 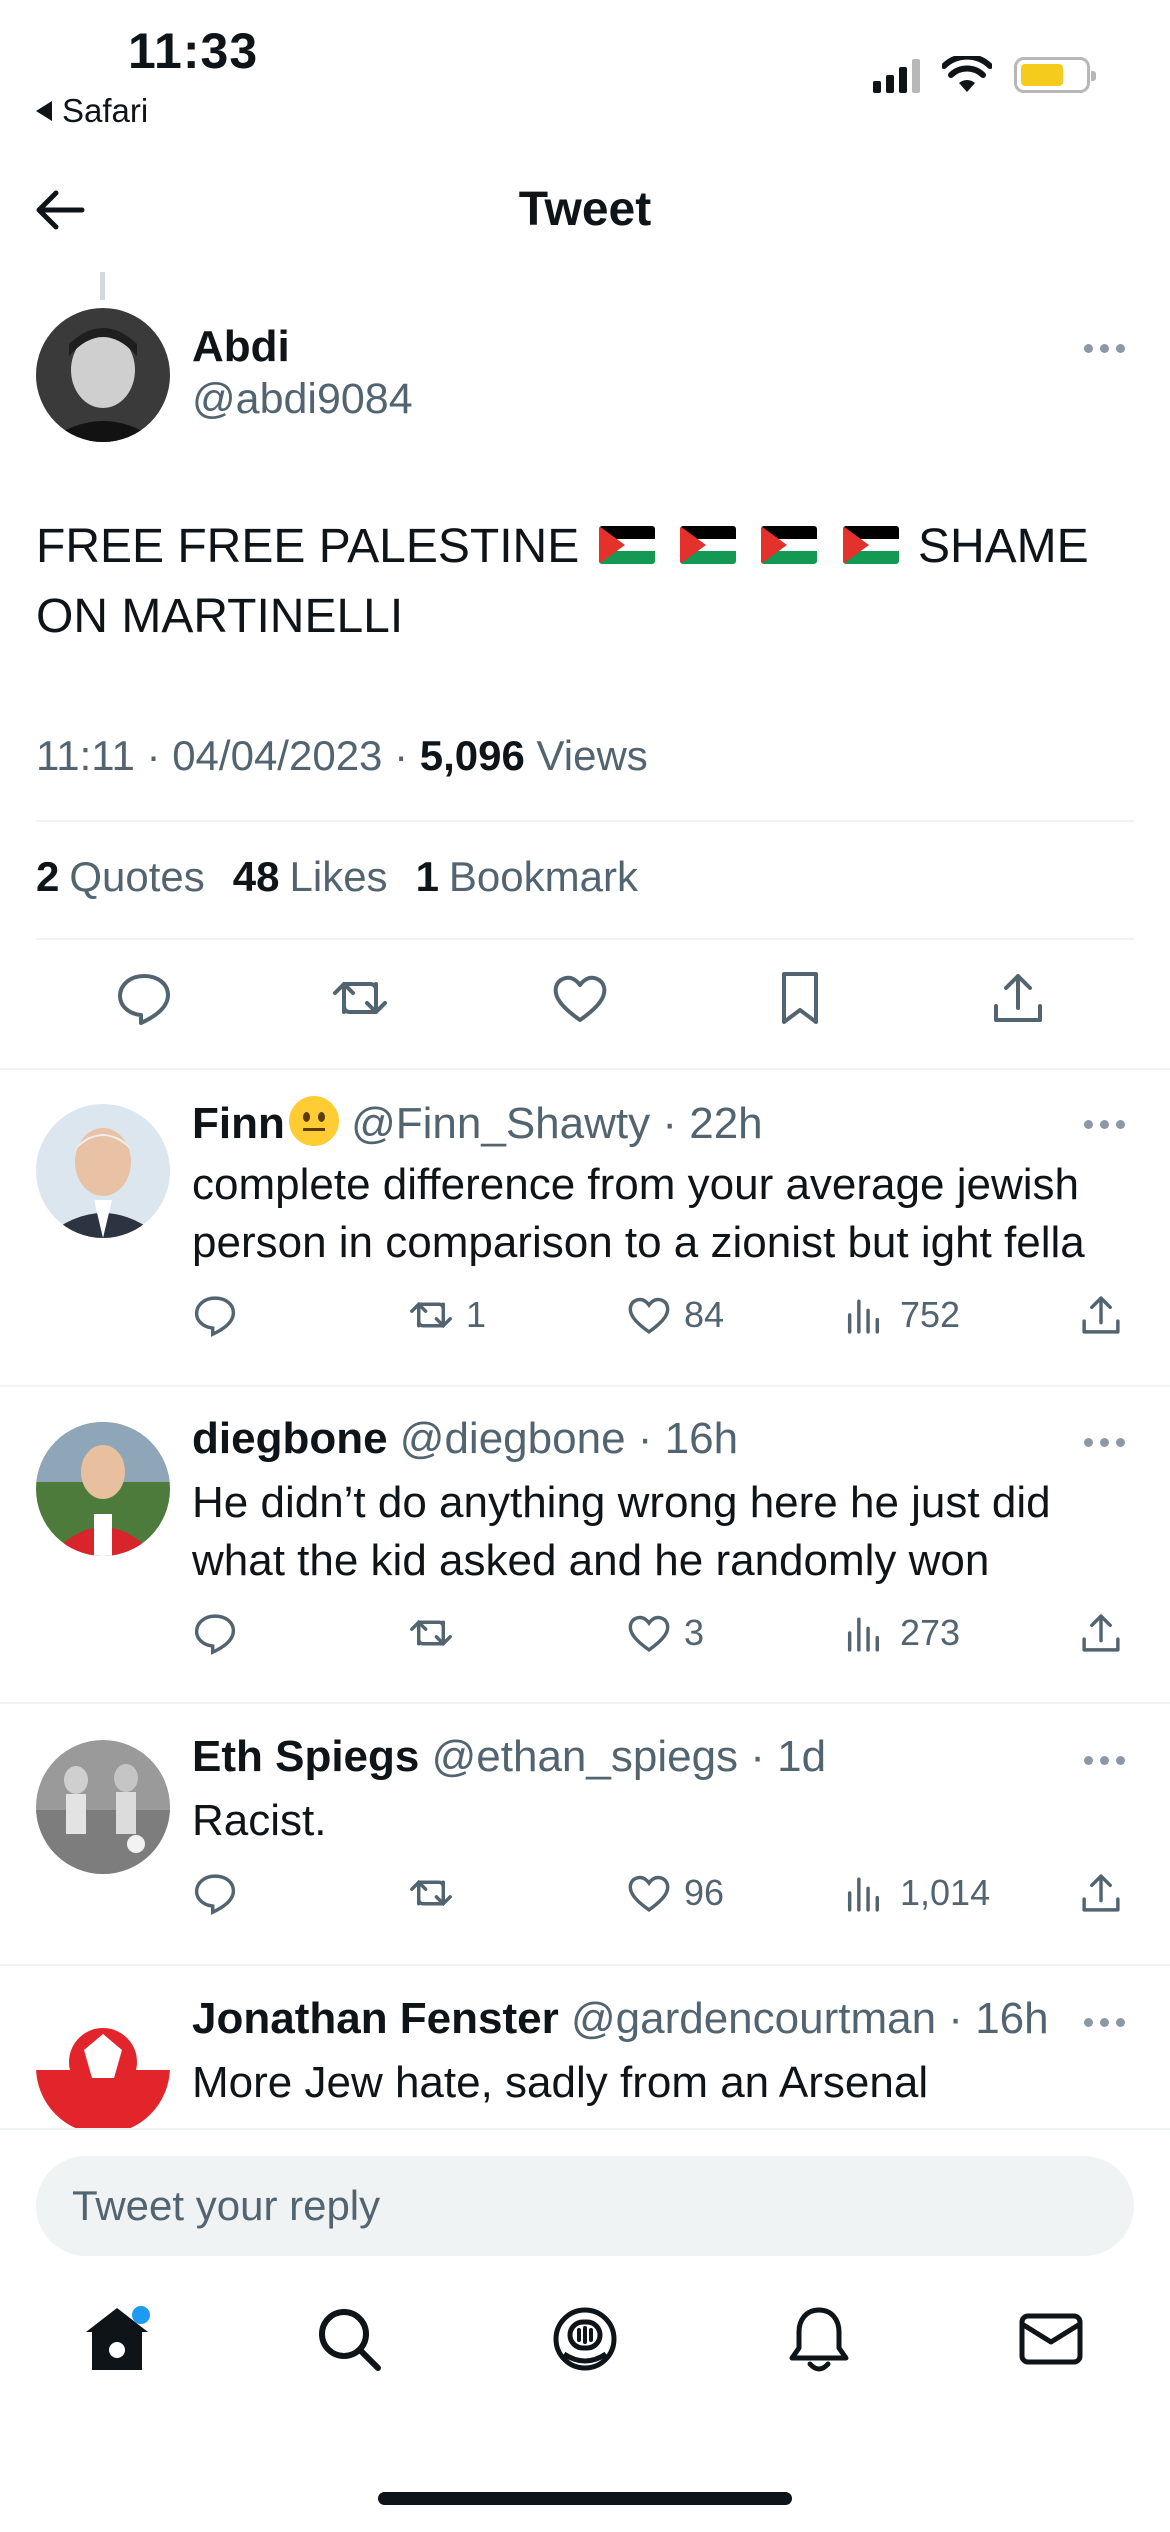 What do you see at coordinates (665, 1633) in the screenshot?
I see `like-button: 3` at bounding box center [665, 1633].